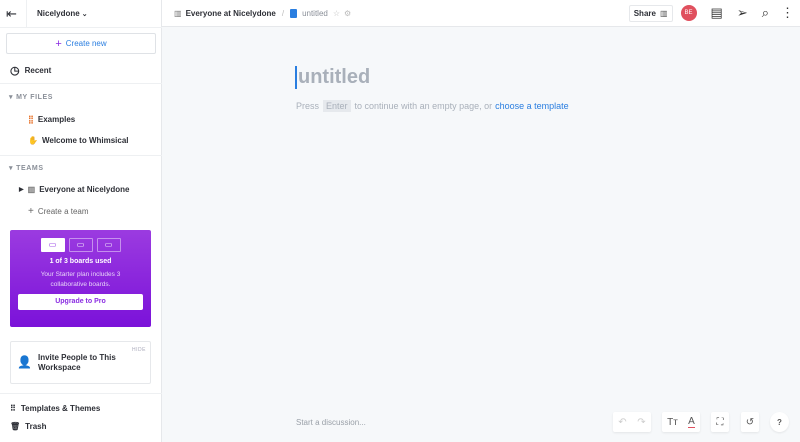 The height and width of the screenshot is (442, 800). I want to click on trash-label: Trash, so click(36, 426).